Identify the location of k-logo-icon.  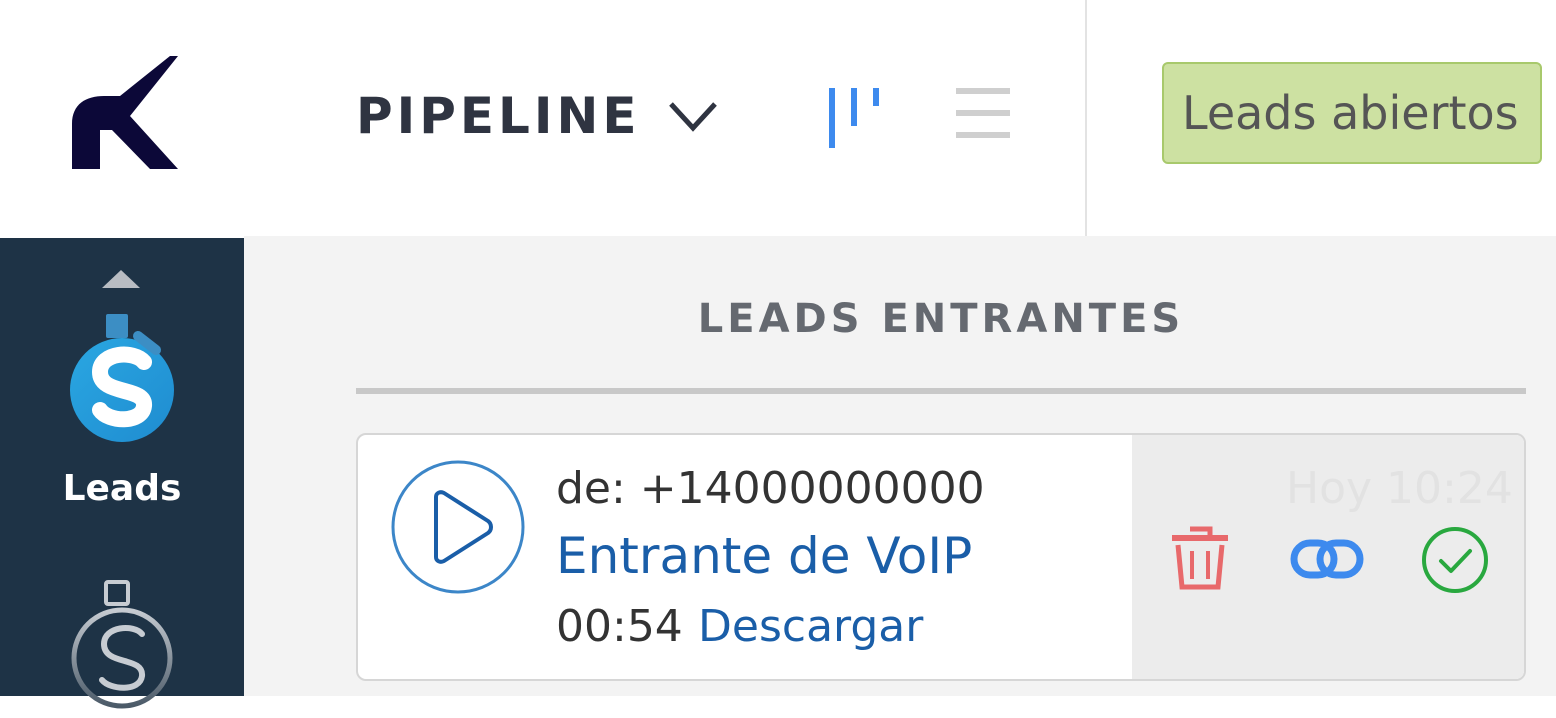
(124, 114).